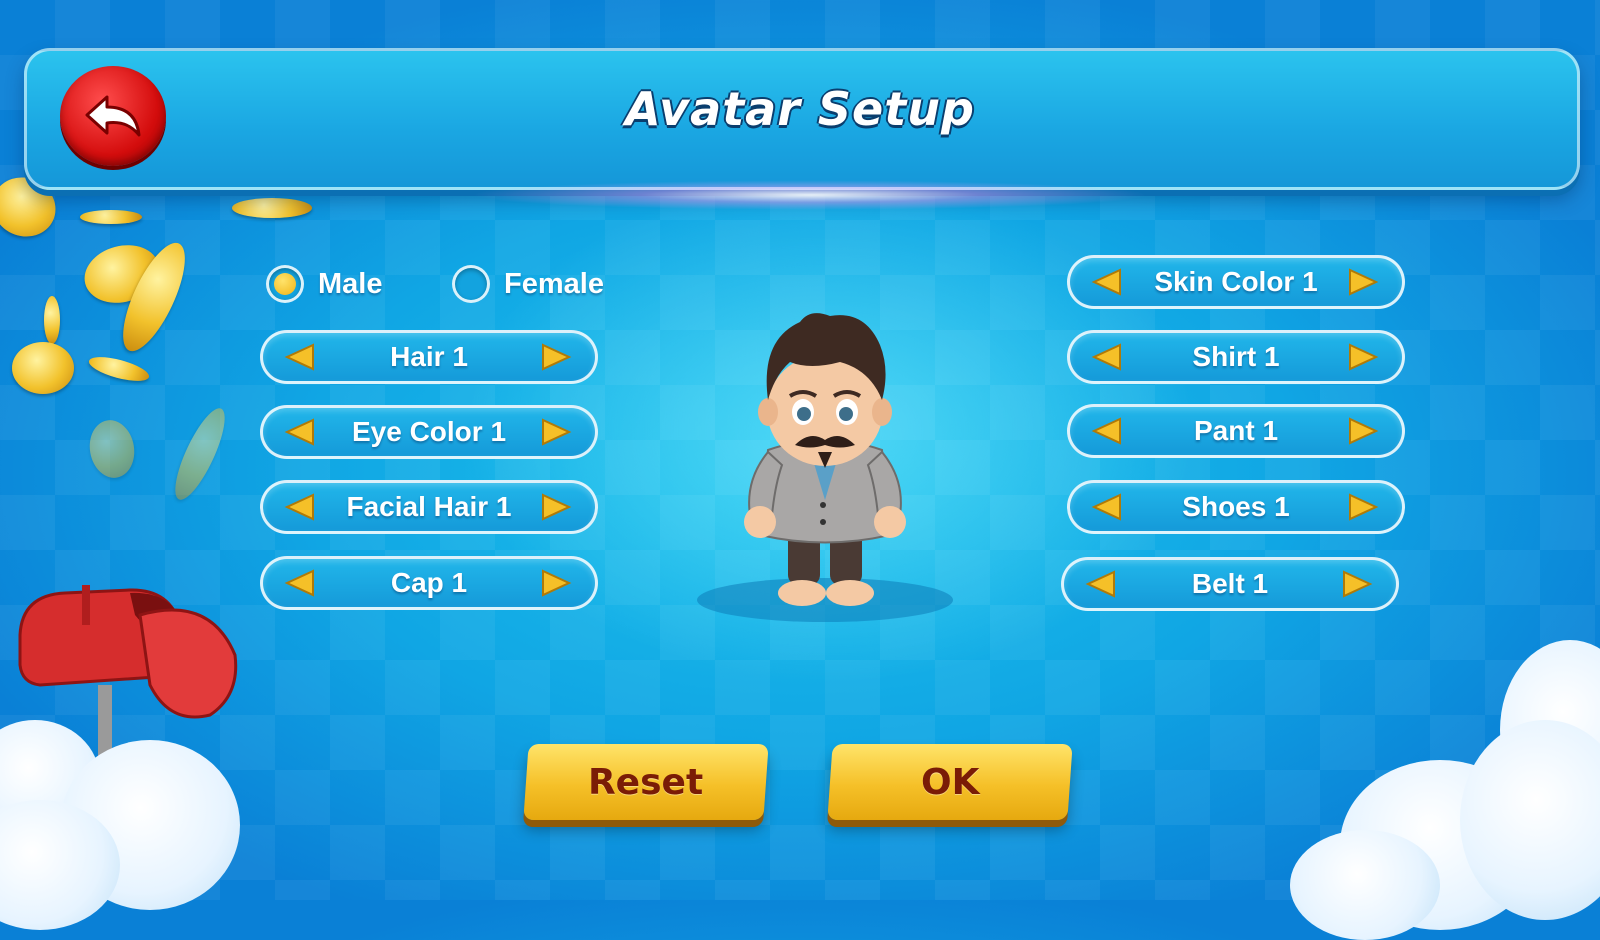 The width and height of the screenshot is (1600, 940). I want to click on ok-label: OK, so click(950, 782).